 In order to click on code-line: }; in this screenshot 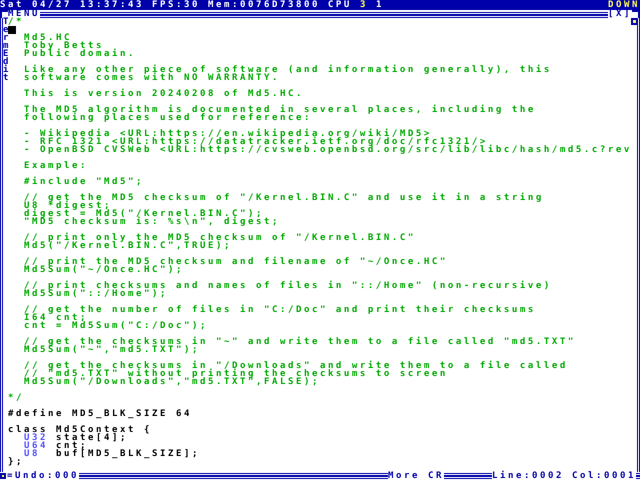, I will do `click(16, 462)`.